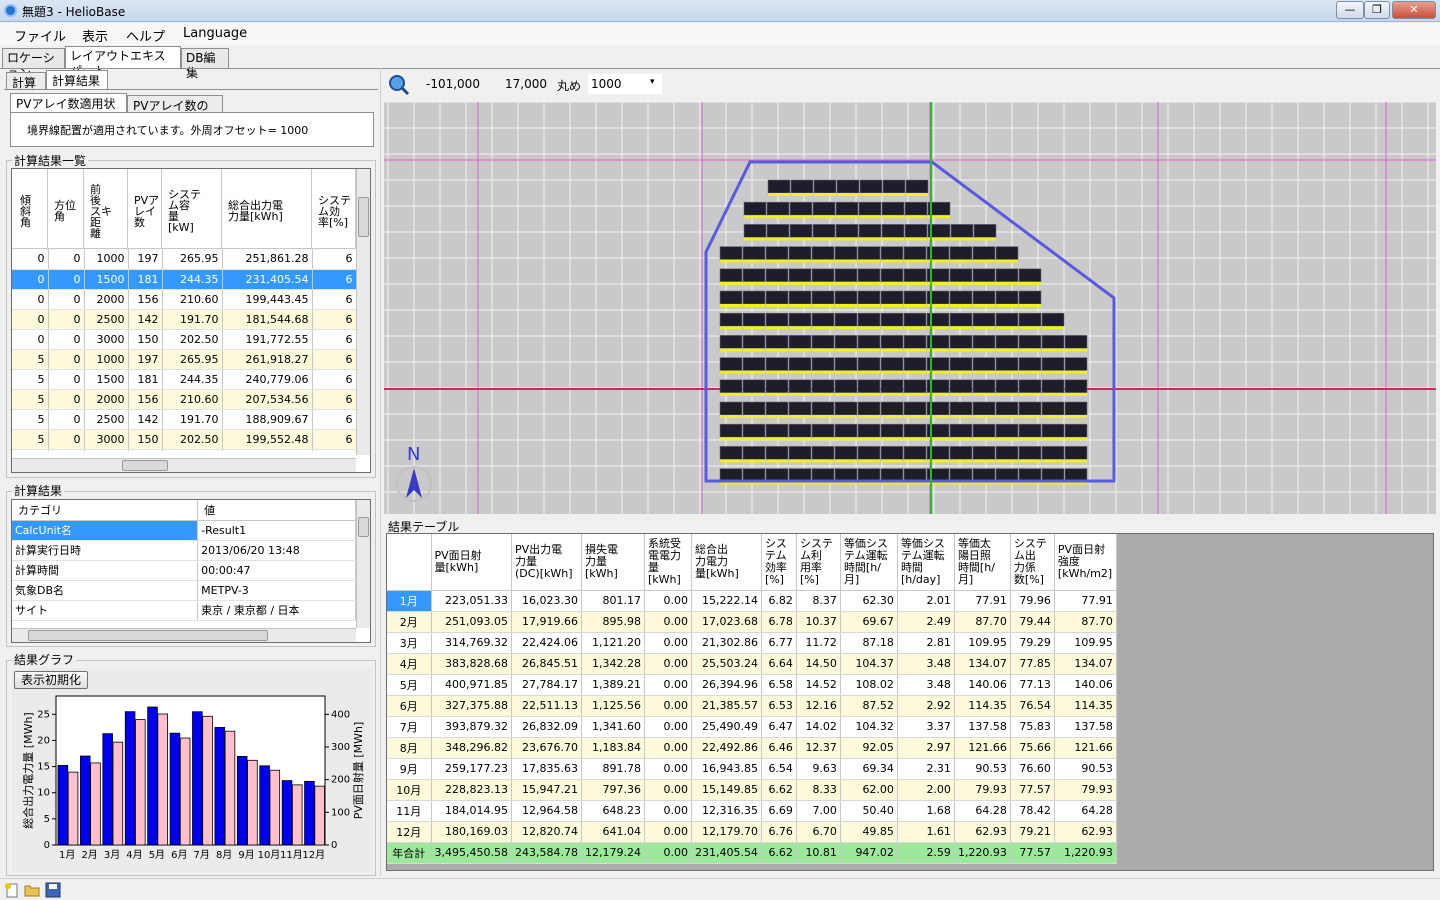 The image size is (1440, 900). Describe the element at coordinates (779, 562) in the screenshot. I see `column-header: シス テム 効率 [%]` at that location.